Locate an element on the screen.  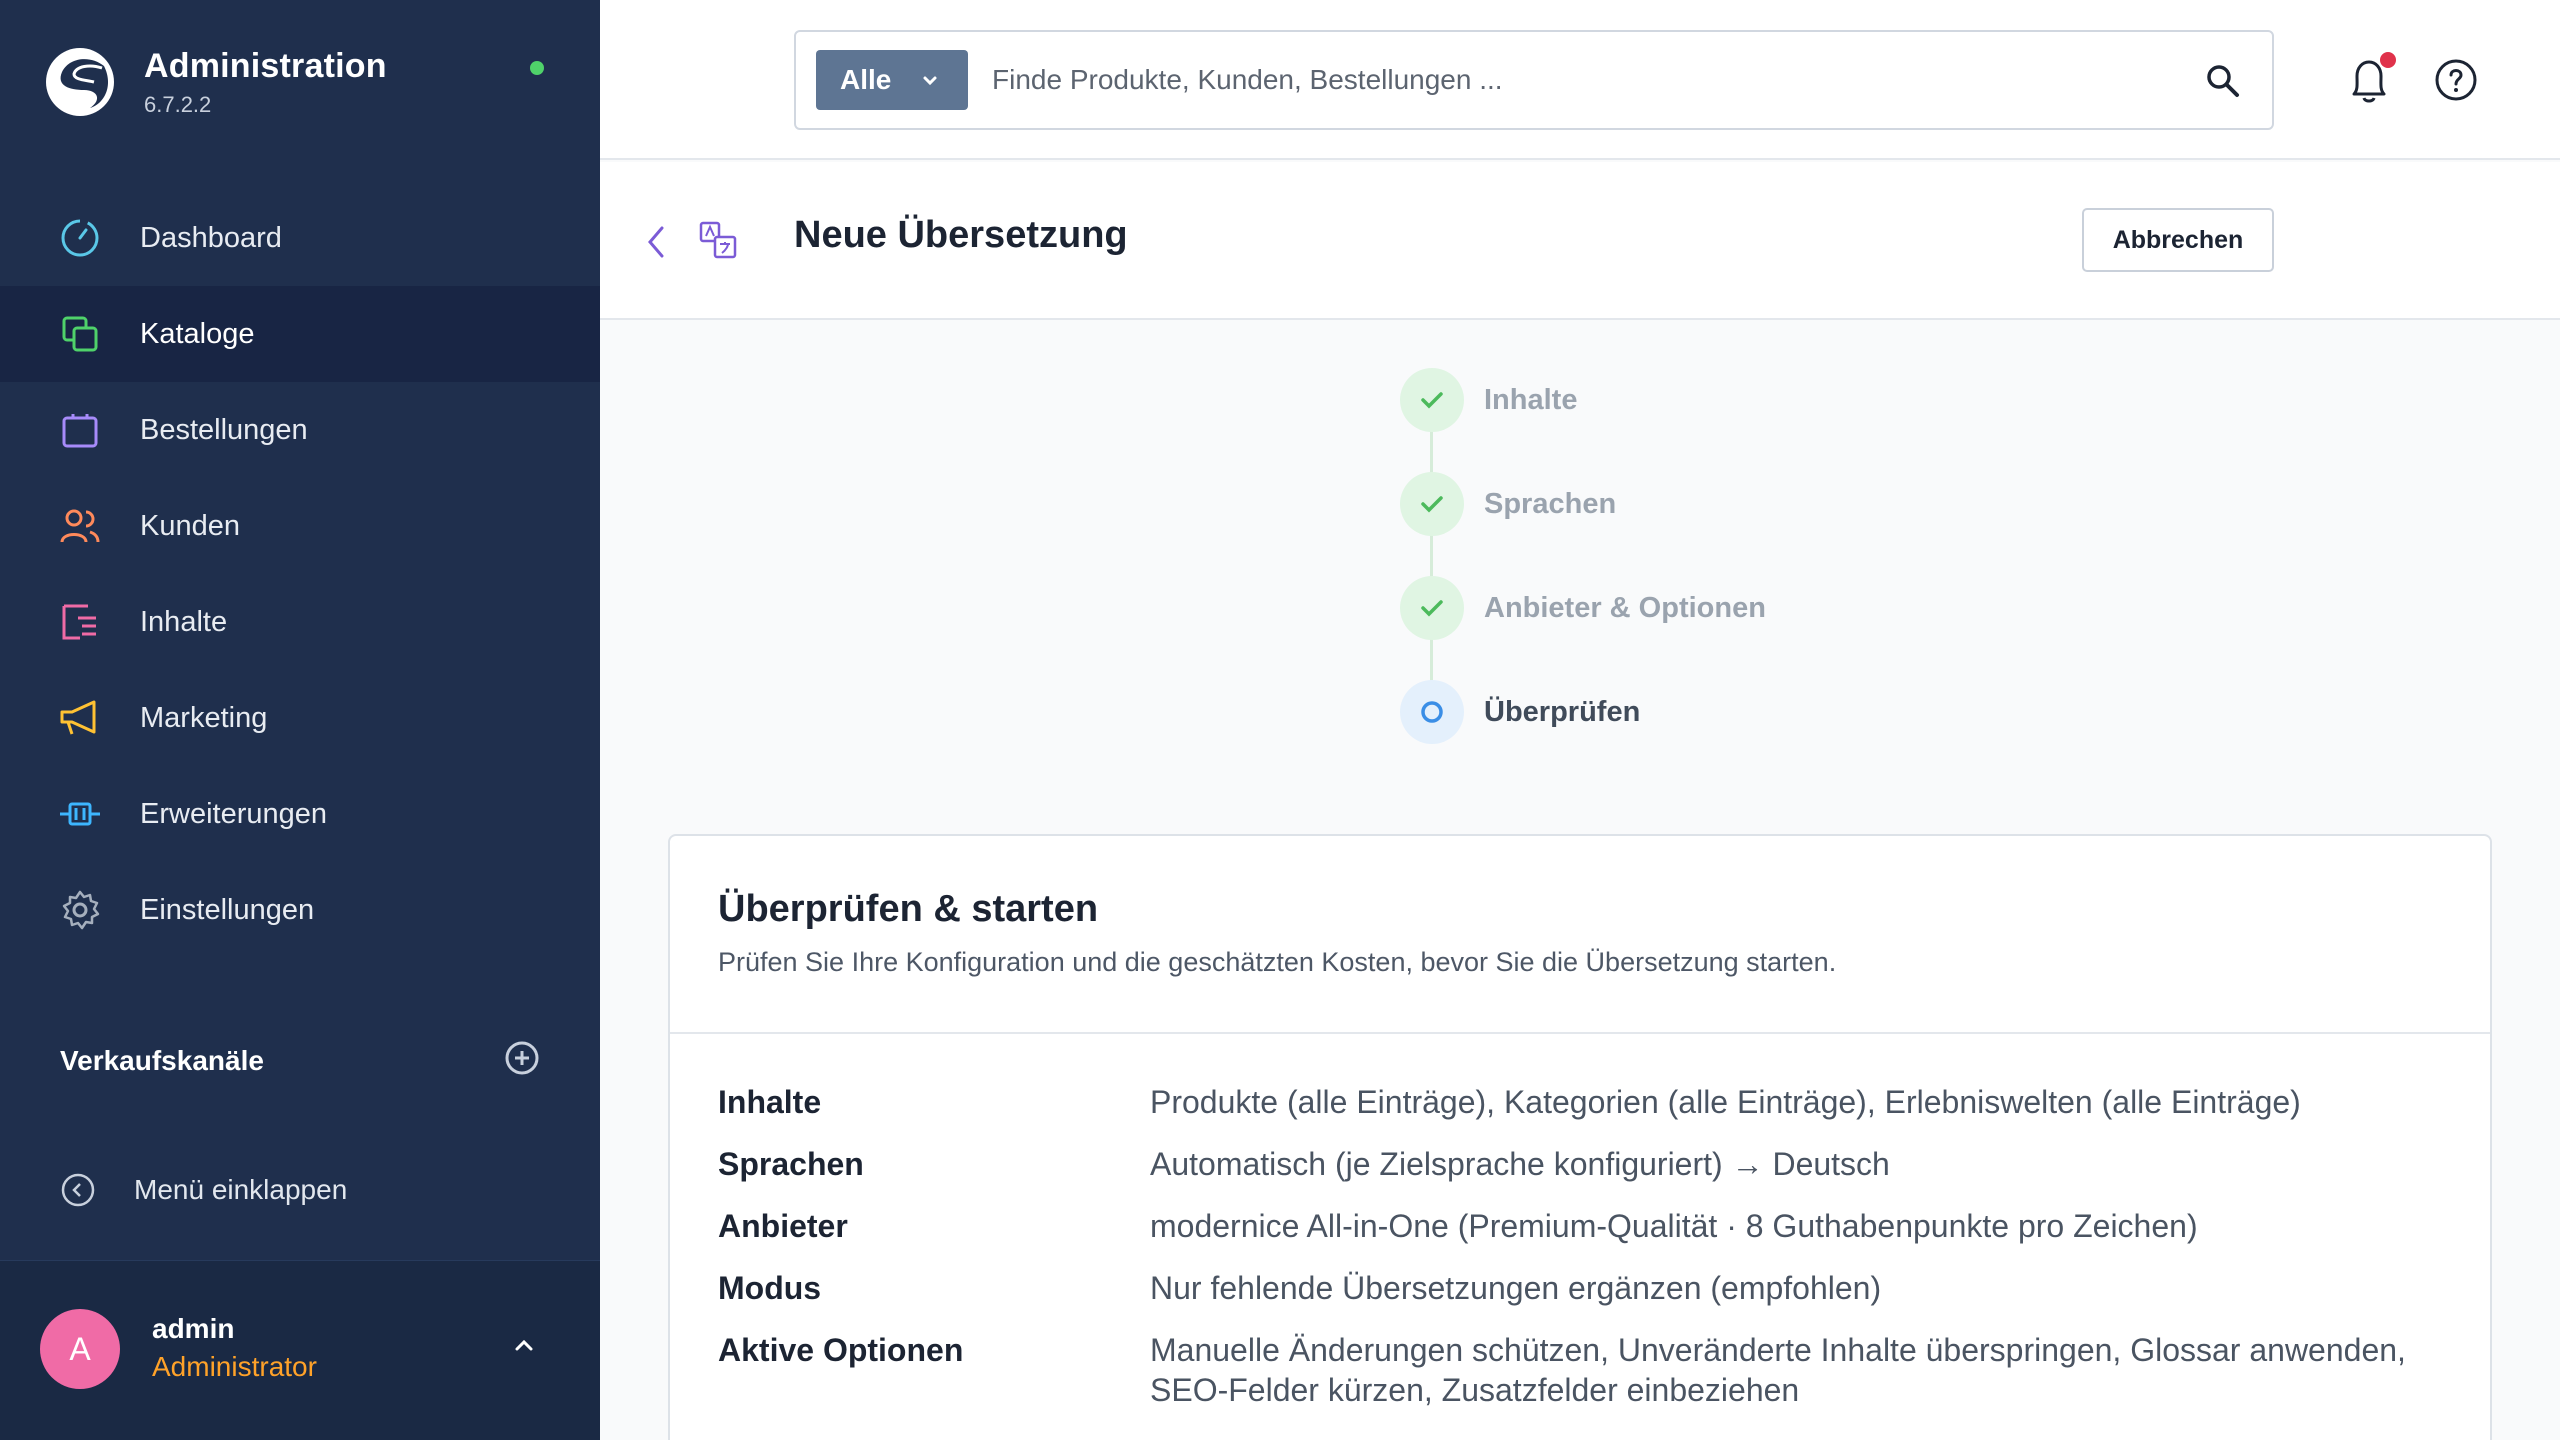
search-input is located at coordinates (1572, 80).